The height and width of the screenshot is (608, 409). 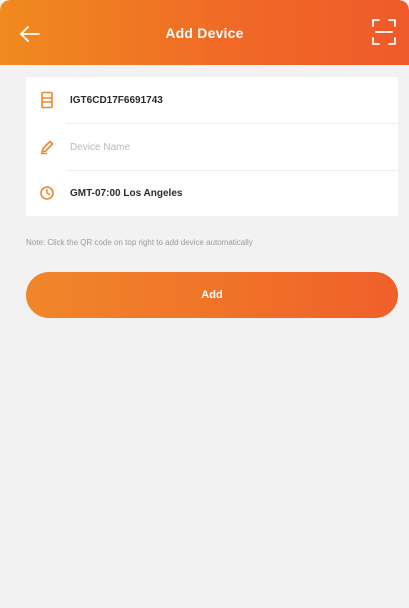 I want to click on device-name-input, so click(x=210, y=147).